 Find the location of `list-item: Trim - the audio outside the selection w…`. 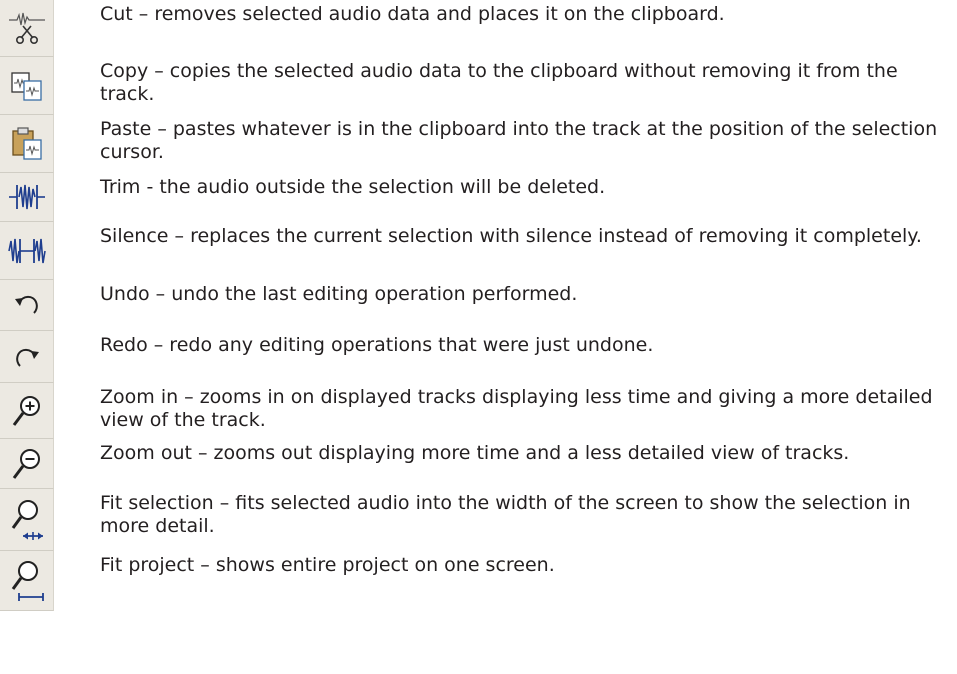

list-item: Trim - the audio outside the selection w… is located at coordinates (478, 197).